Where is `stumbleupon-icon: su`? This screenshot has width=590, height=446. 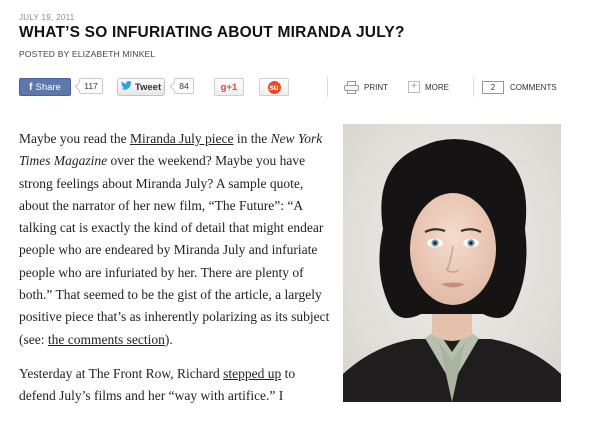 stumbleupon-icon: su is located at coordinates (274, 87).